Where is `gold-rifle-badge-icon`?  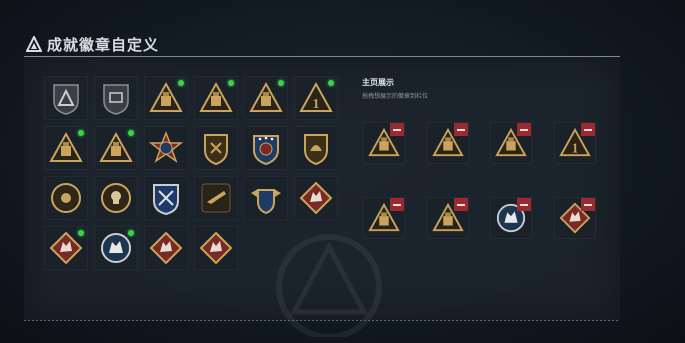 gold-rifle-badge-icon is located at coordinates (216, 198).